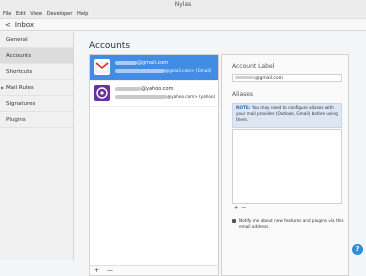  What do you see at coordinates (7, 14) in the screenshot?
I see `menu-file: File` at bounding box center [7, 14].